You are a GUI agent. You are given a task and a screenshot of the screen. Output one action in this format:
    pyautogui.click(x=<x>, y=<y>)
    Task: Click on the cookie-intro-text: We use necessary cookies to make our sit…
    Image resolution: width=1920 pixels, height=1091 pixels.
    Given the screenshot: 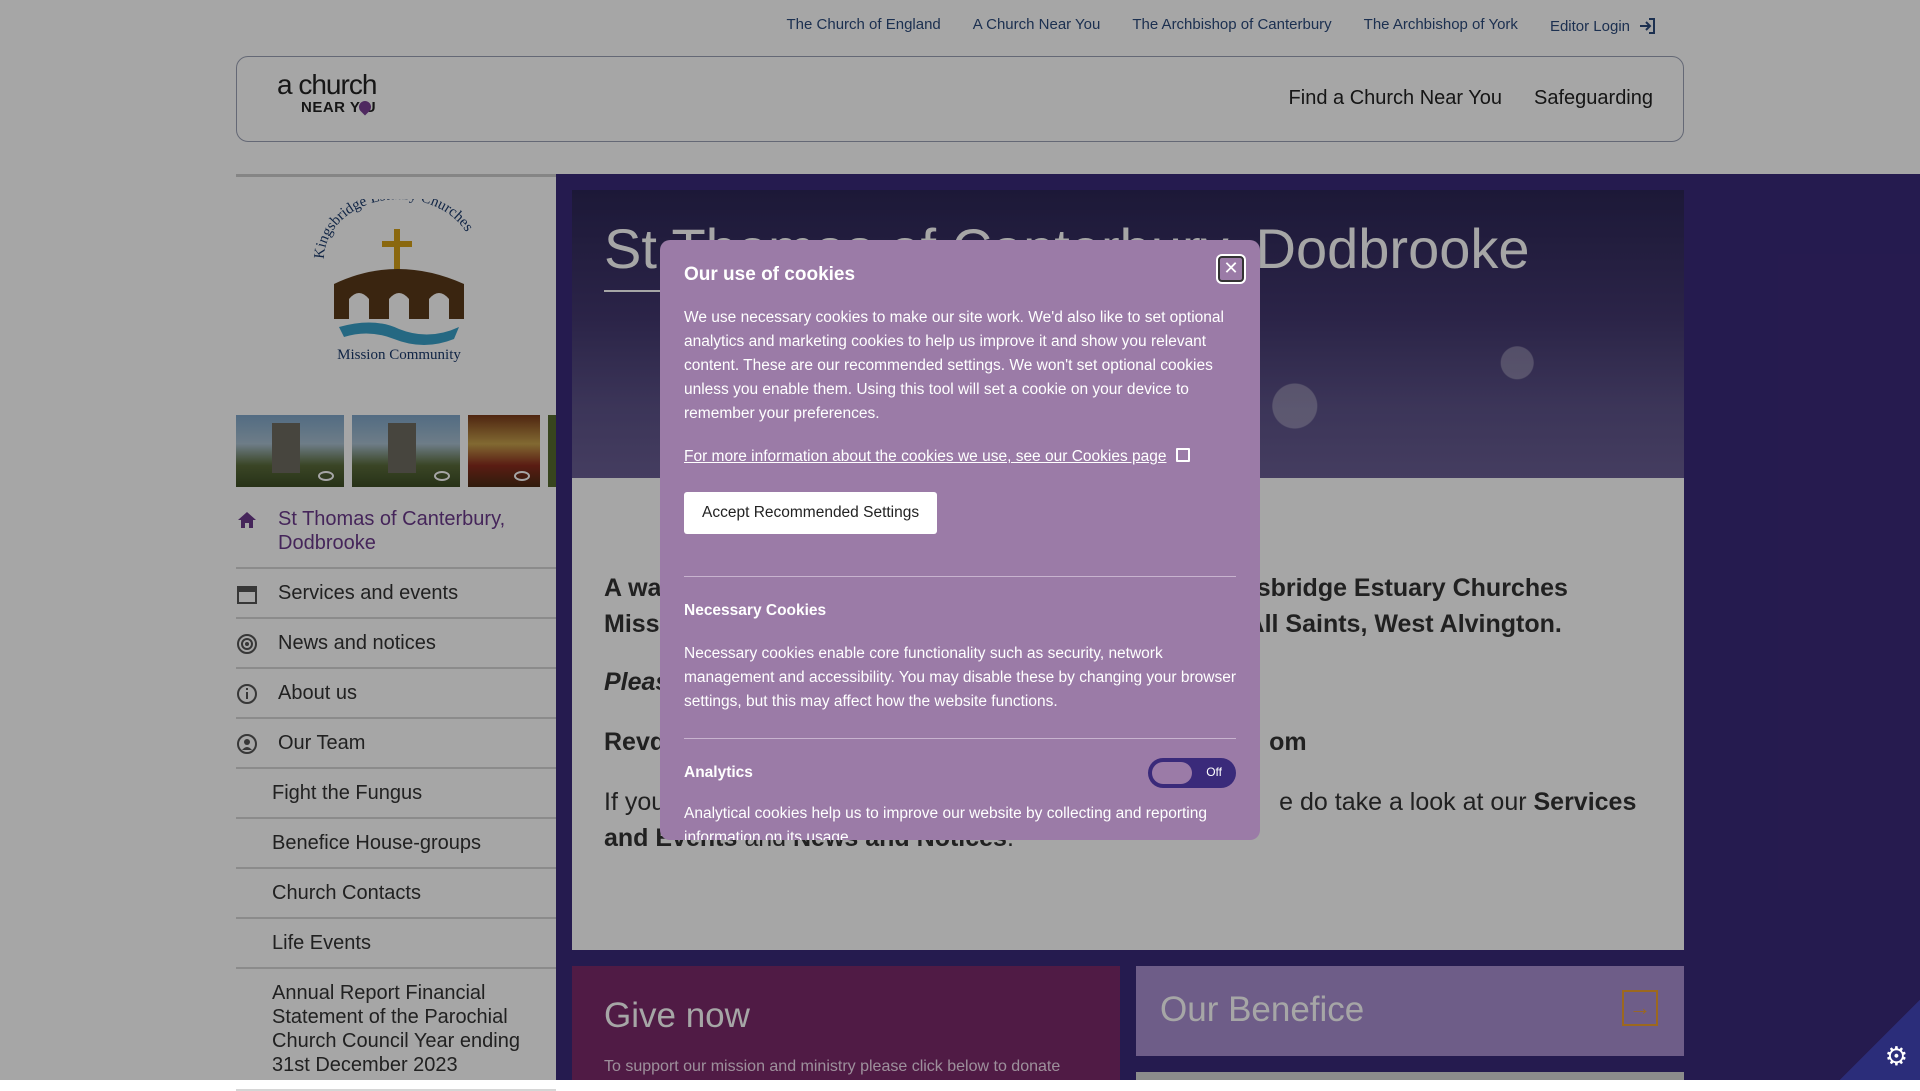 What is the action you would take?
    pyautogui.click(x=954, y=365)
    